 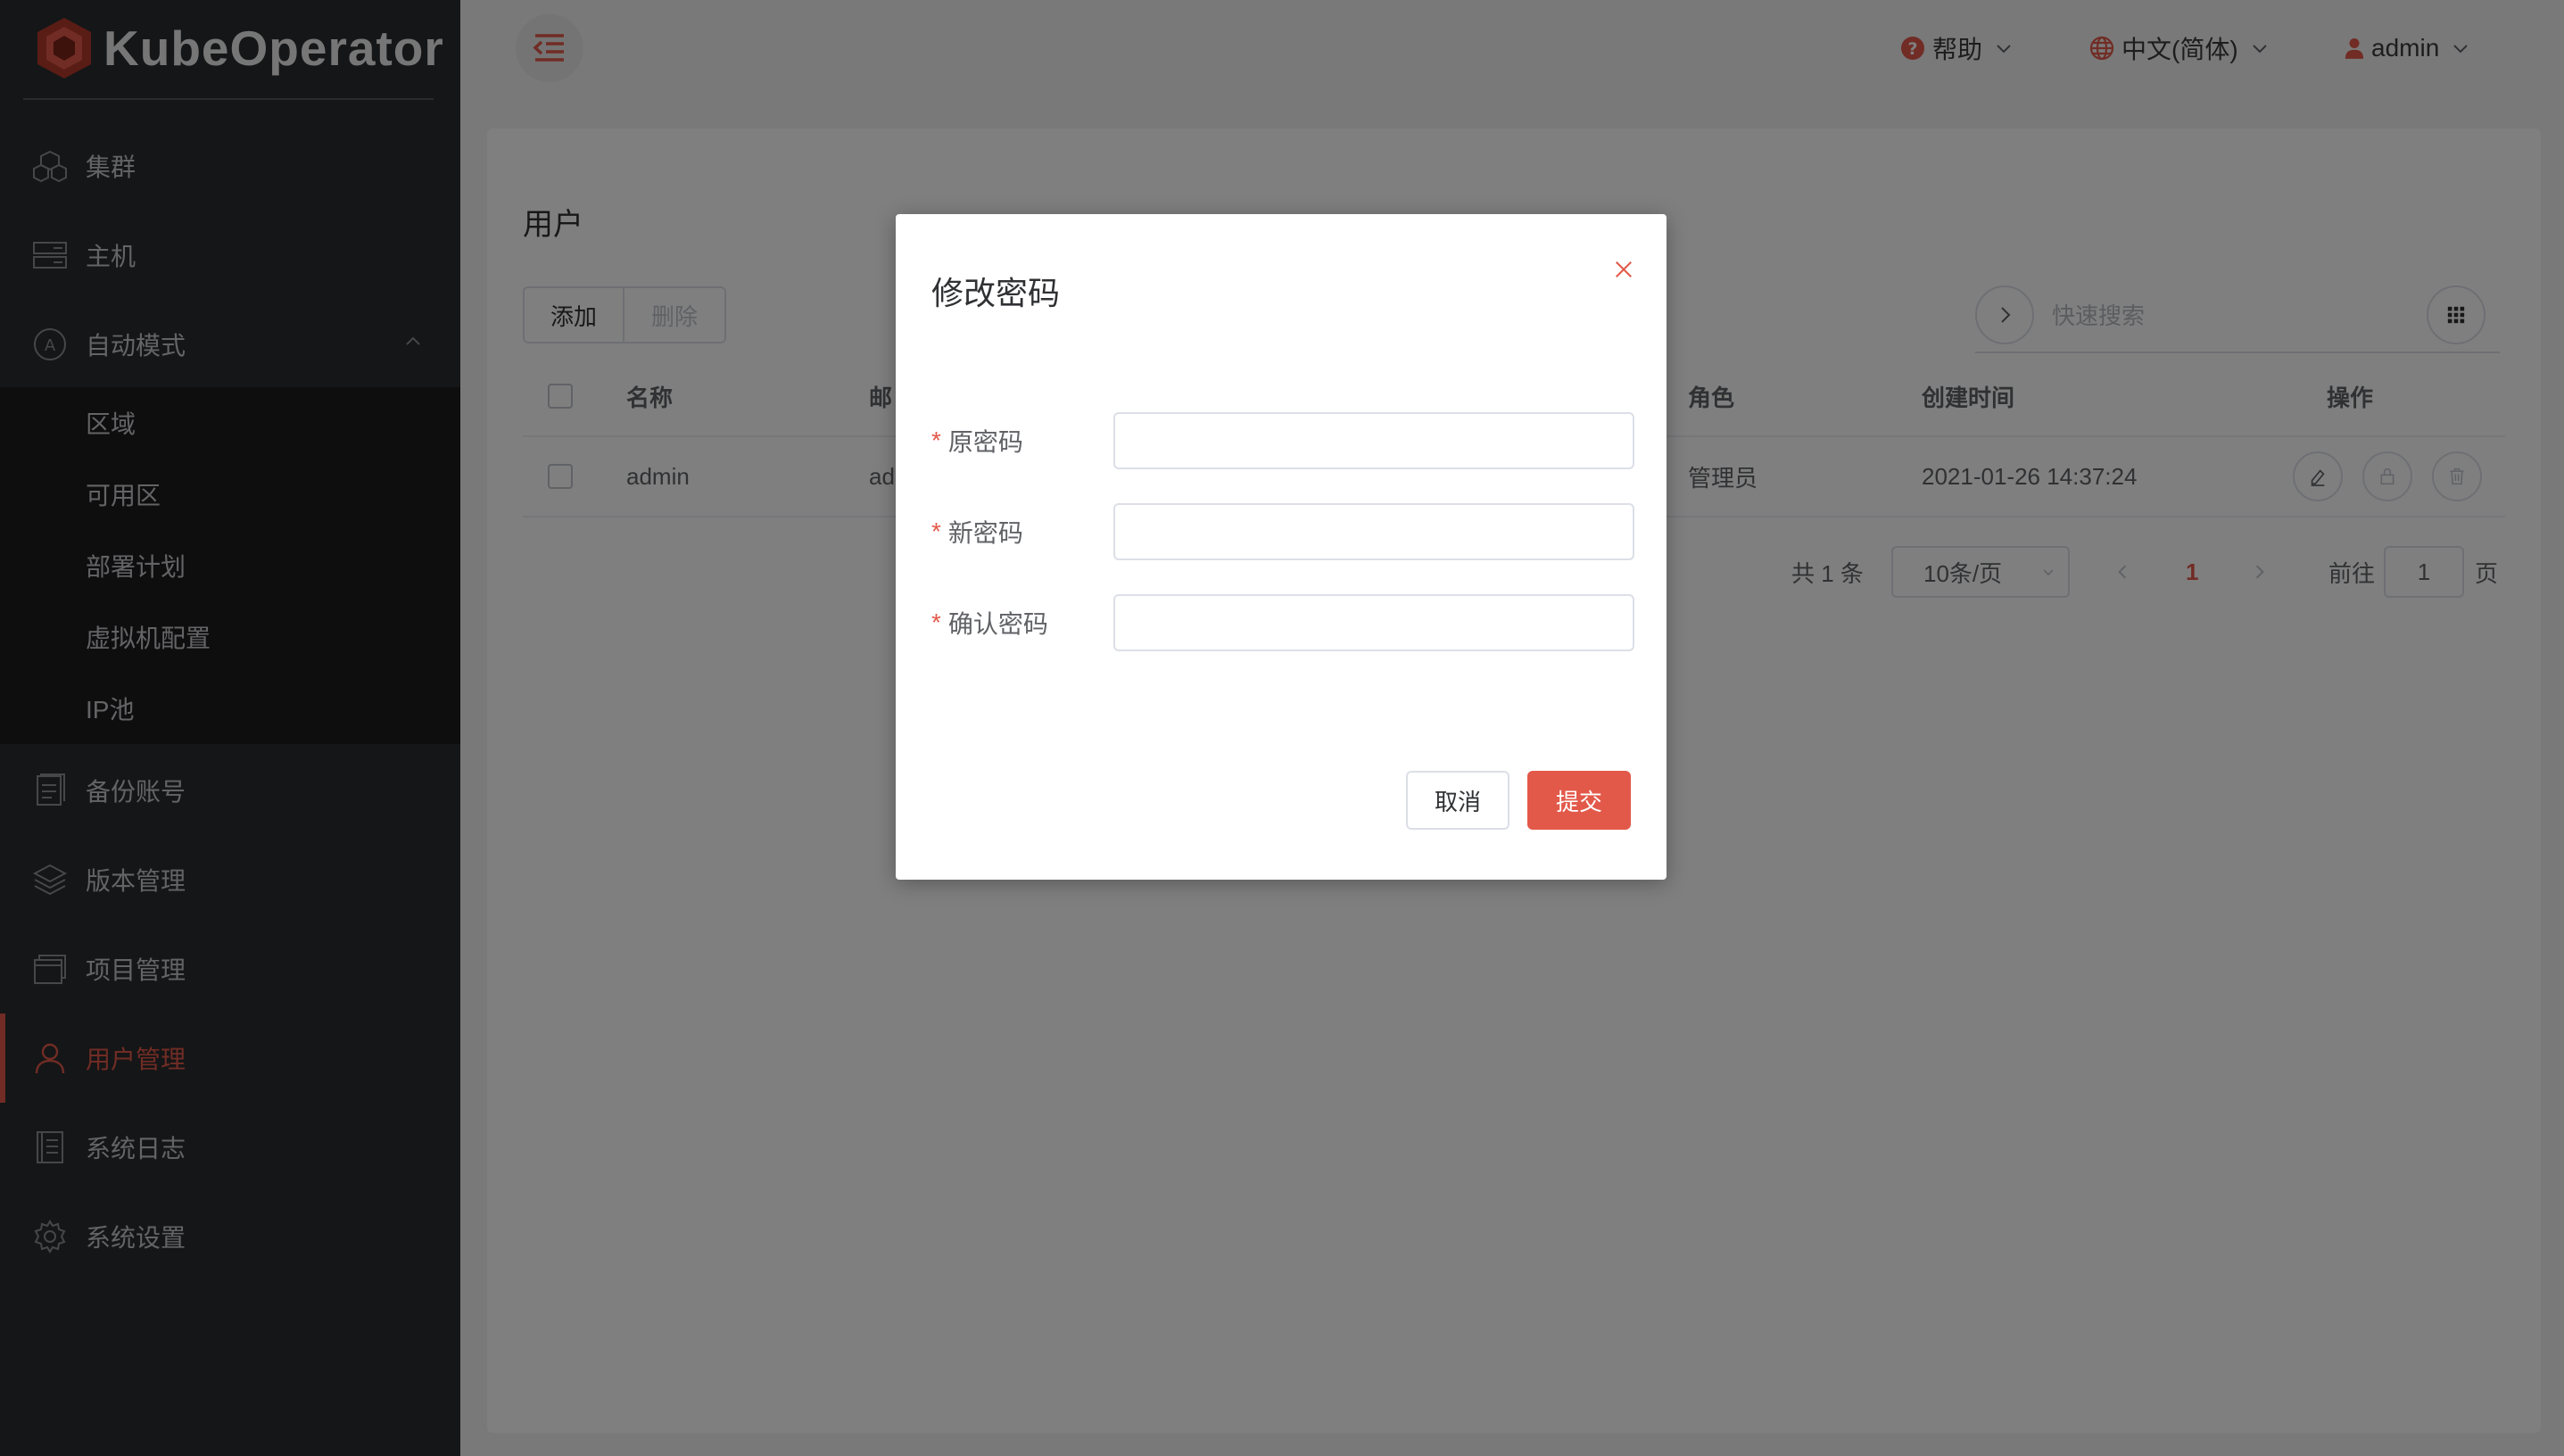 I want to click on confirm-password-label: * 确认密码, so click(x=989, y=623).